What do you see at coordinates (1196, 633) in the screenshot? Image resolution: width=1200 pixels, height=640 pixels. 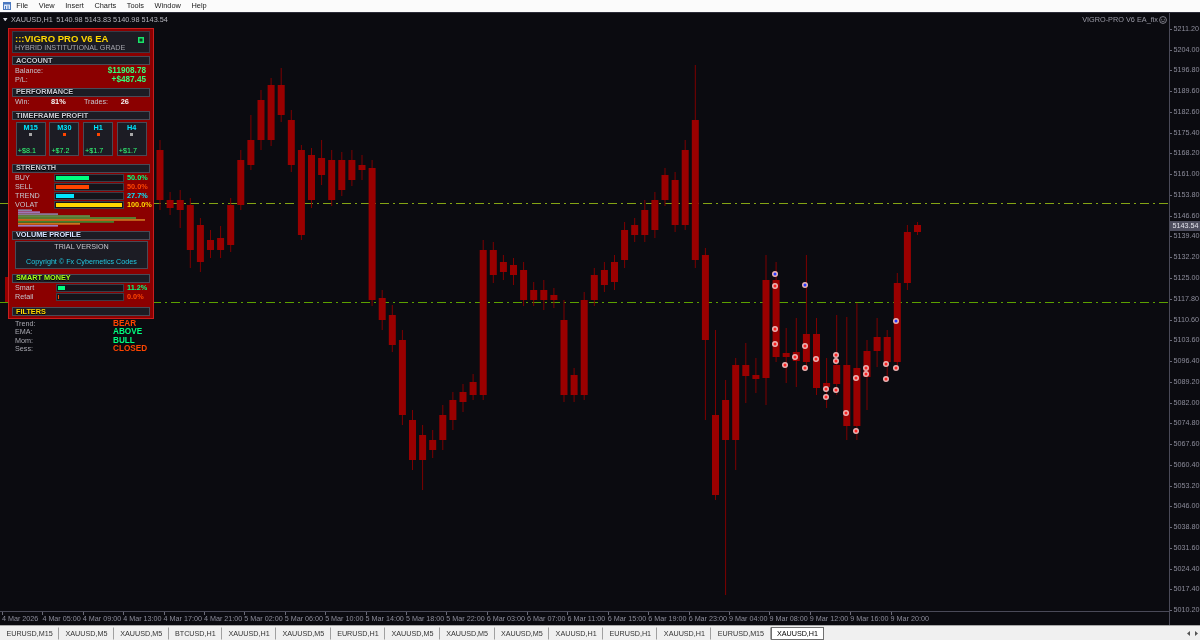 I see `scroll-right-icon` at bounding box center [1196, 633].